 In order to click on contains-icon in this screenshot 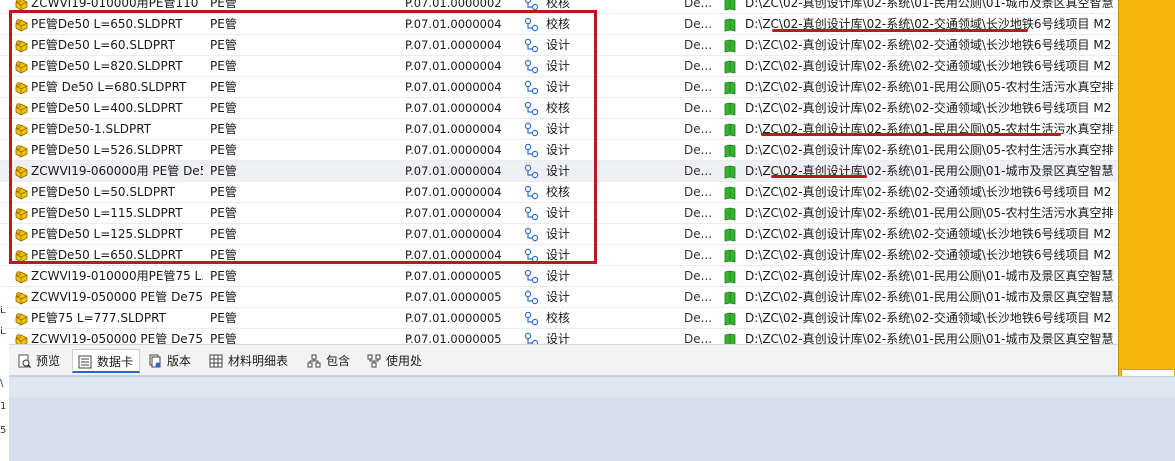, I will do `click(314, 361)`.